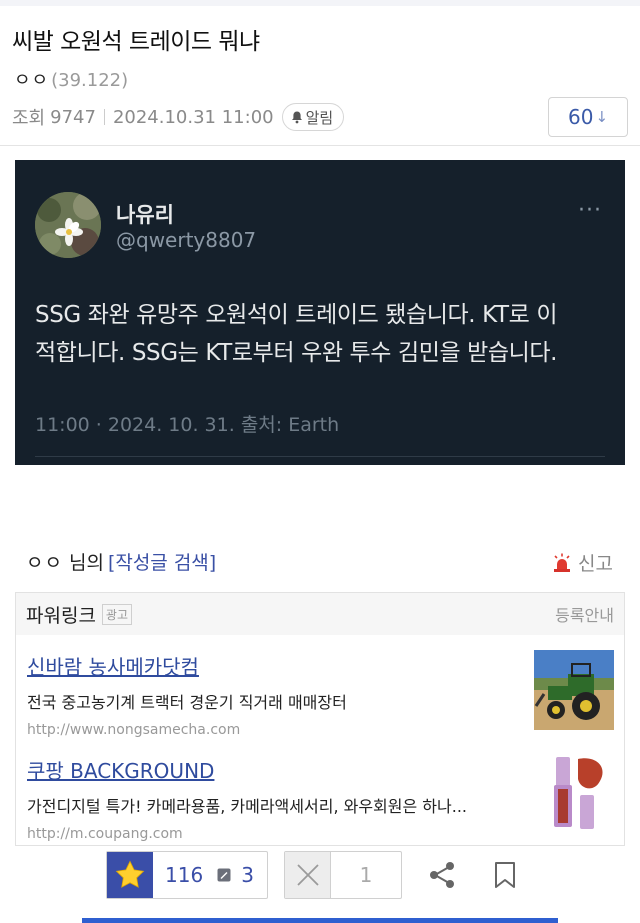 This screenshot has height=923, width=640. Describe the element at coordinates (186, 240) in the screenshot. I see `tweet-author-handle: @qwerty8807` at that location.